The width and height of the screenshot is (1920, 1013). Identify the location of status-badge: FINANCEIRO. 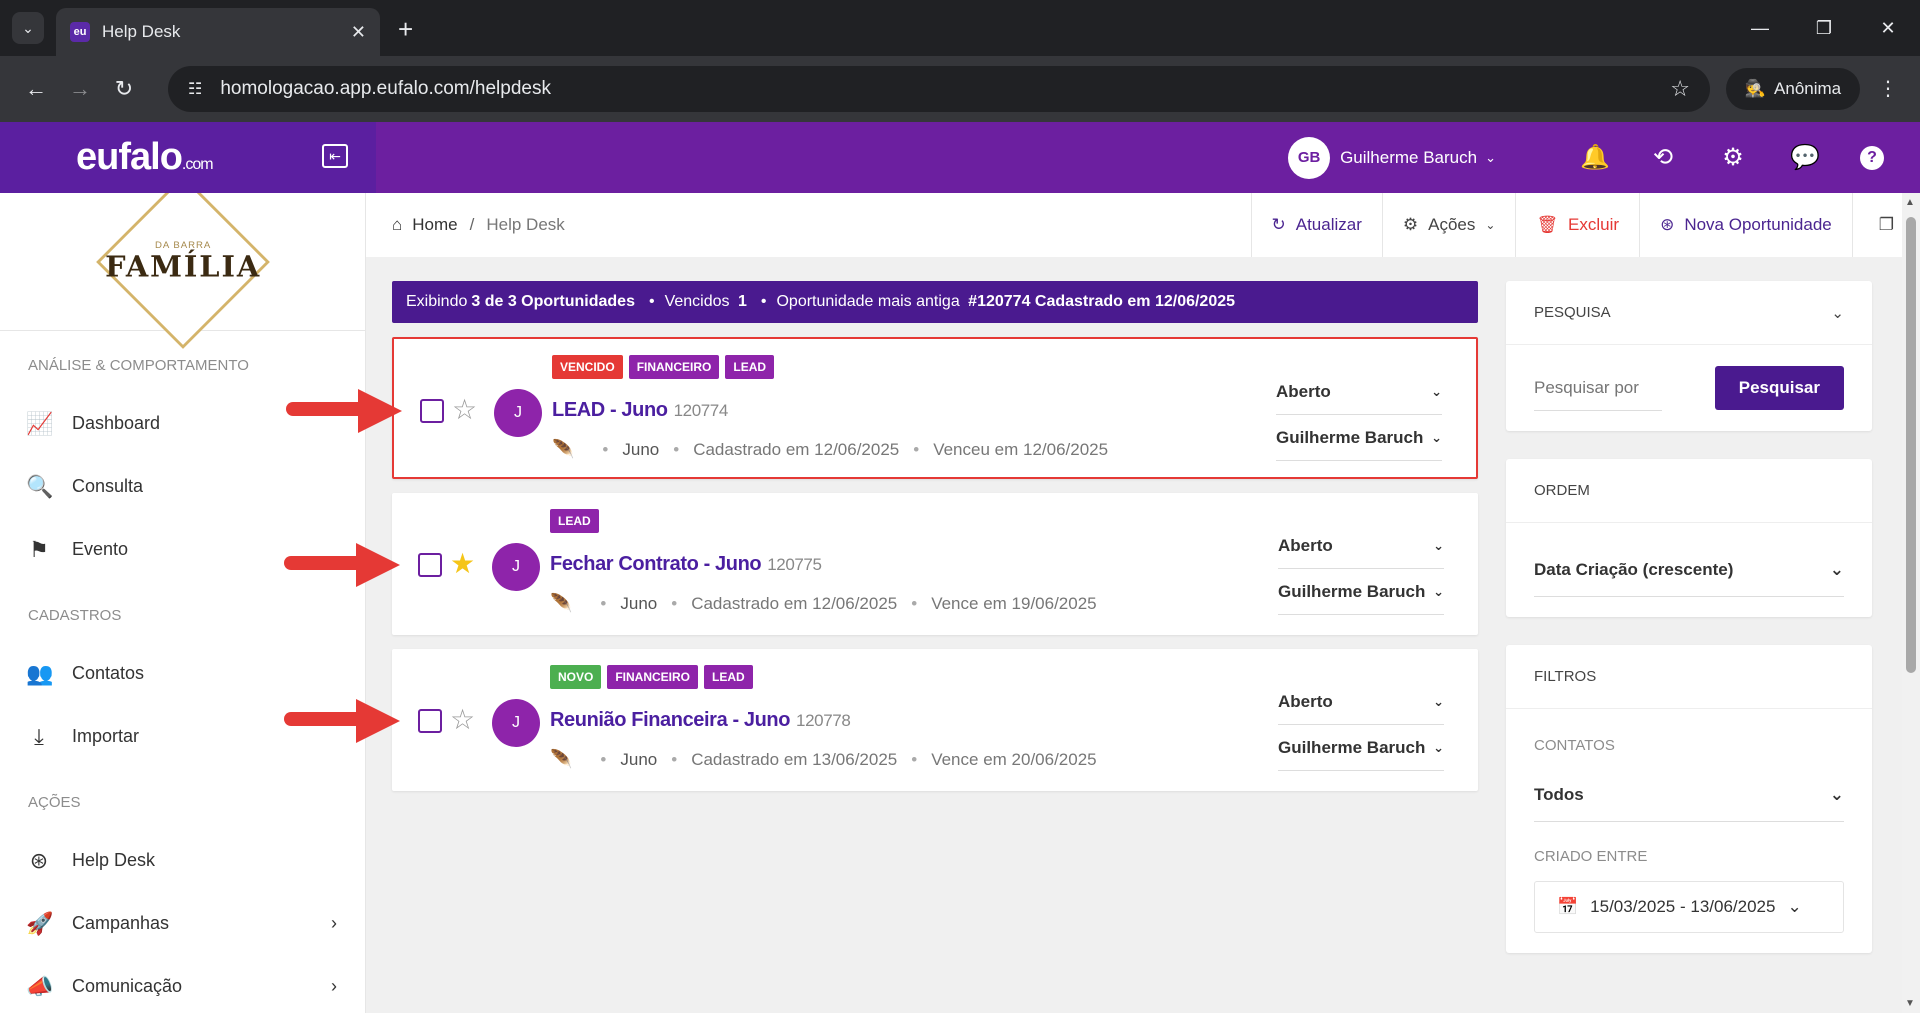
(653, 677).